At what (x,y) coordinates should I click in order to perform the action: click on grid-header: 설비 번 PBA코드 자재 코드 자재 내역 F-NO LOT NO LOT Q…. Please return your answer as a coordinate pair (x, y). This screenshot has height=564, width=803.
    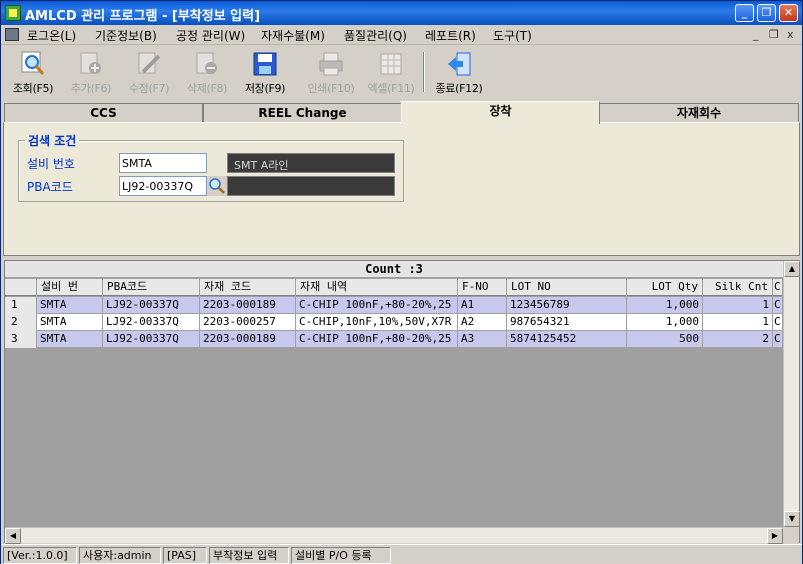
    Looking at the image, I should click on (394, 287).